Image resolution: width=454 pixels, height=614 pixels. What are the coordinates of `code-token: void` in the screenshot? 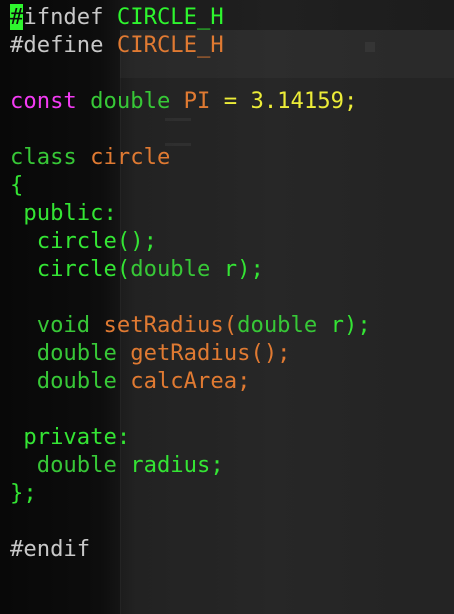 It's located at (57, 325).